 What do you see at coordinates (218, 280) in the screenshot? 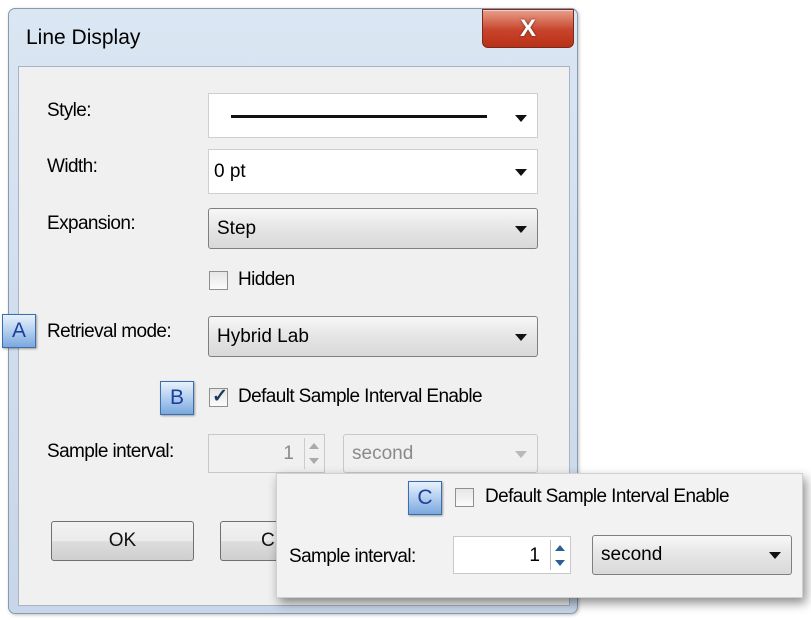
I see `hidden-checkbox` at bounding box center [218, 280].